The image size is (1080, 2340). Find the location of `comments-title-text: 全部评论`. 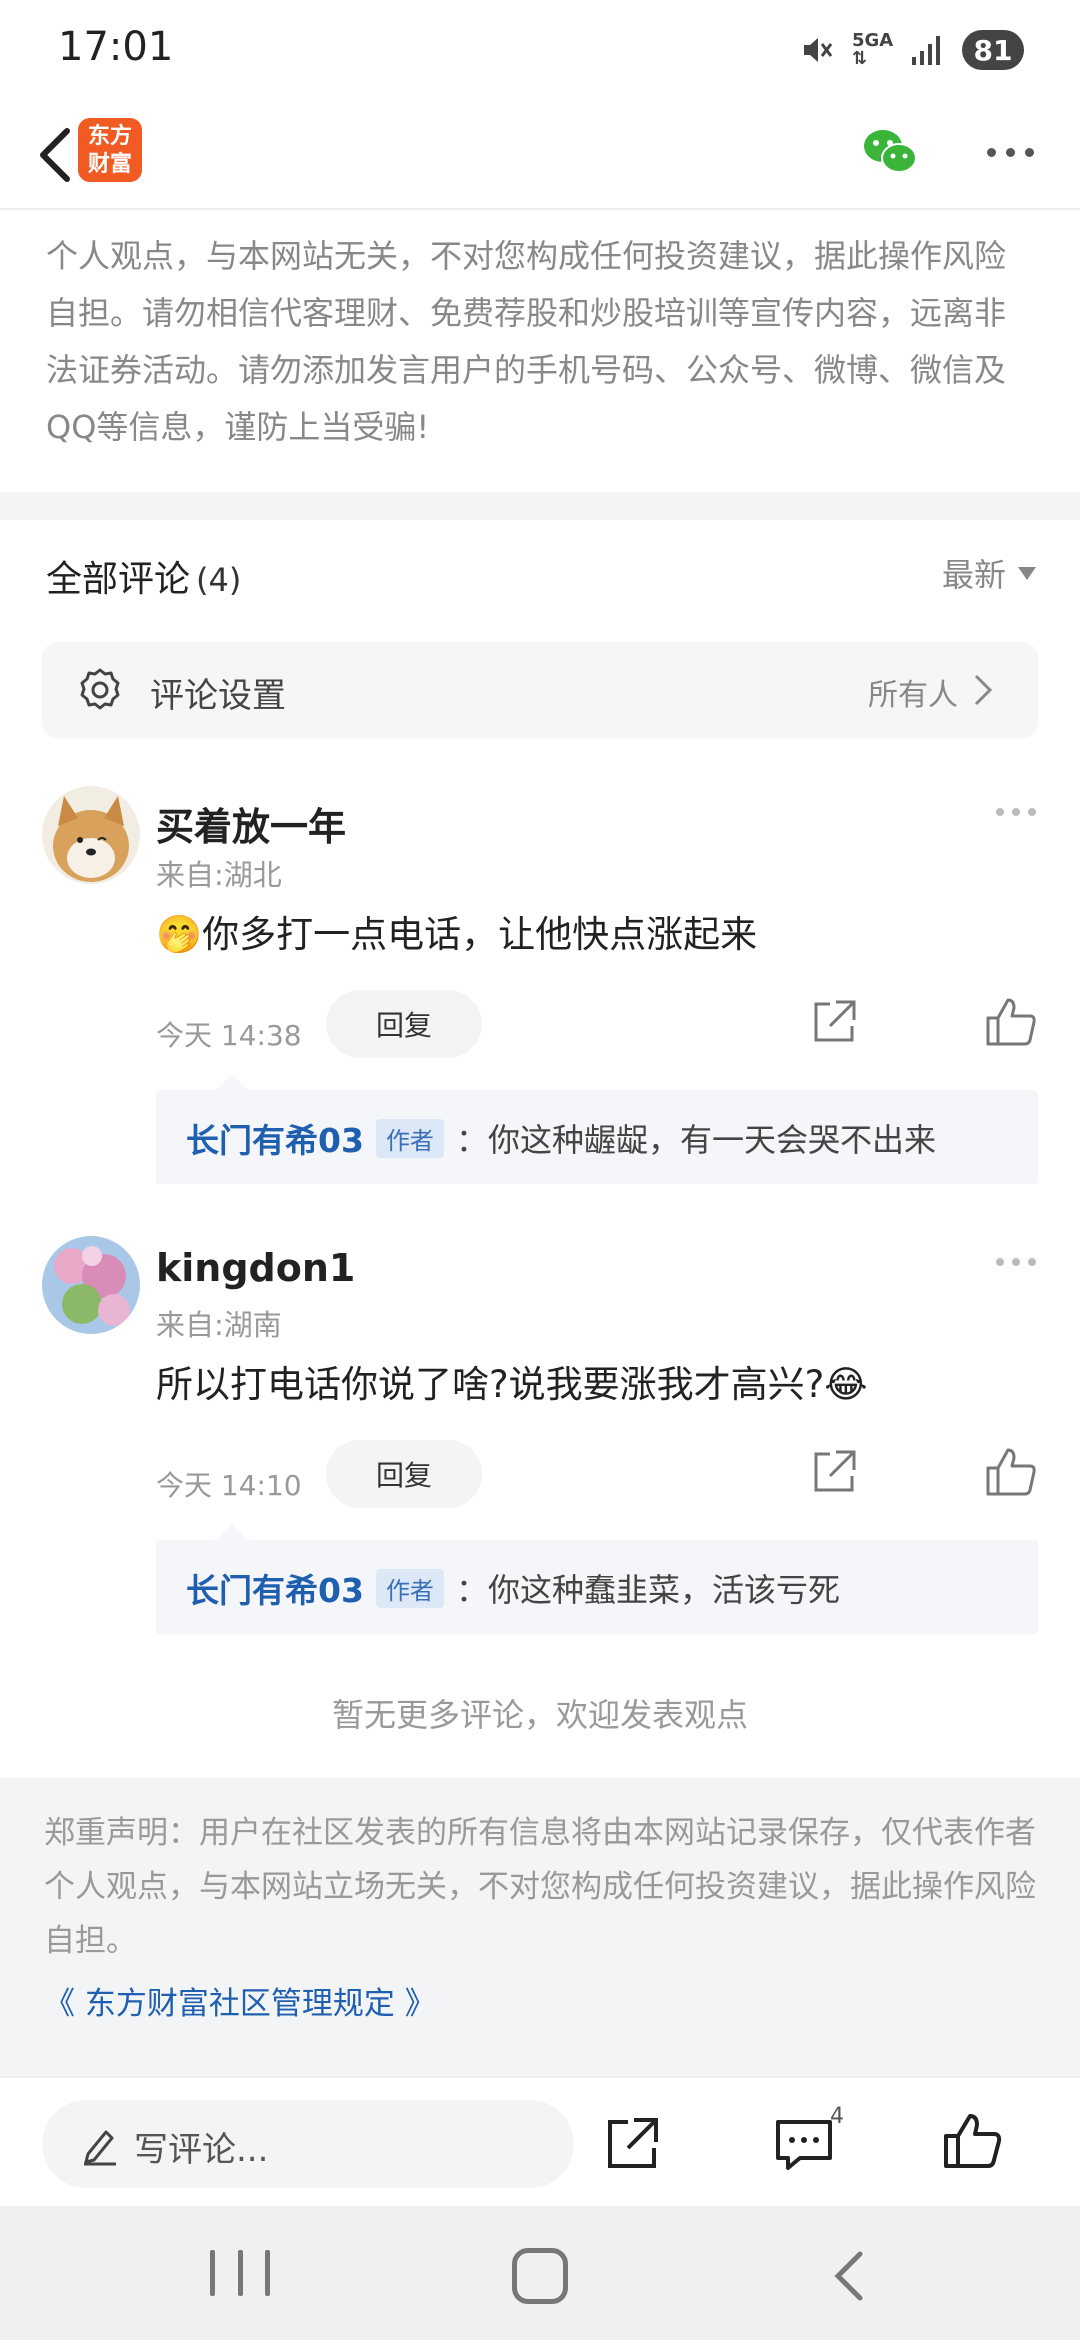

comments-title-text: 全部评论 is located at coordinates (118, 579).